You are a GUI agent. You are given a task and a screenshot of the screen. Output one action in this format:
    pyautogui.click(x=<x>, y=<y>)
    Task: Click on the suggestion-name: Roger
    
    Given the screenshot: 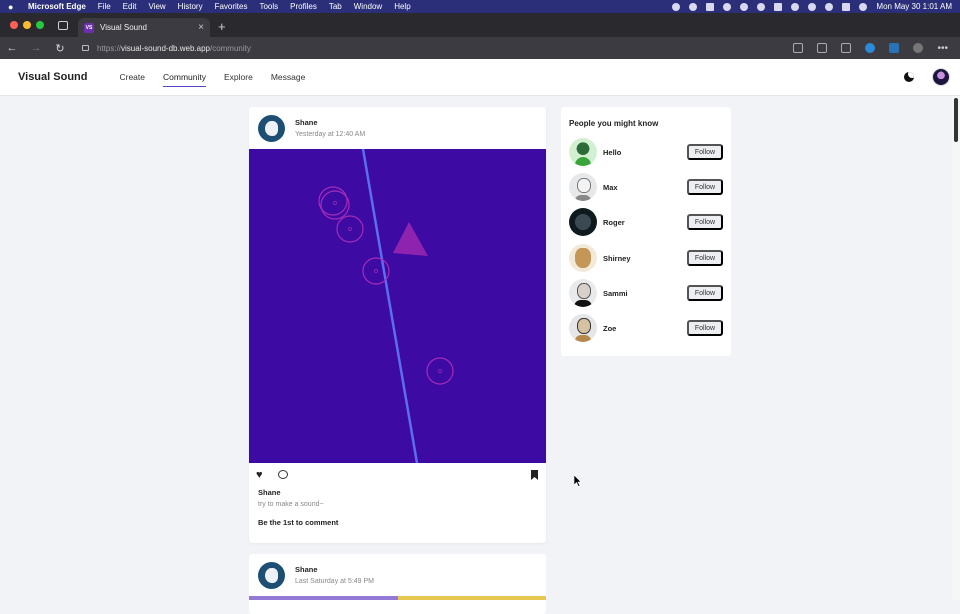 What is the action you would take?
    pyautogui.click(x=614, y=222)
    